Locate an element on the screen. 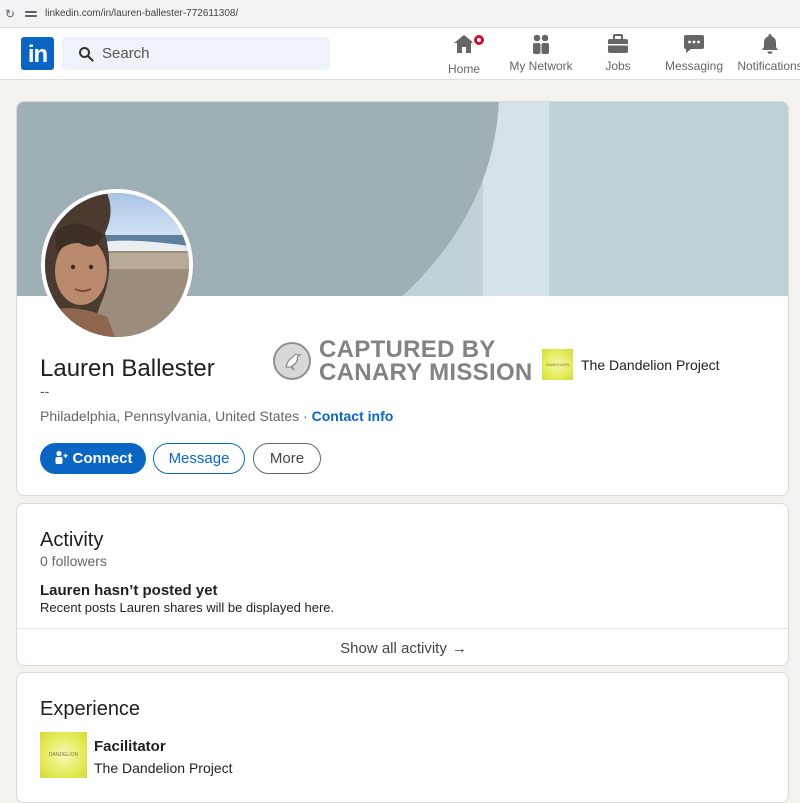 The image size is (800, 803). nav-notifications-label: Notifications is located at coordinates (768, 66).